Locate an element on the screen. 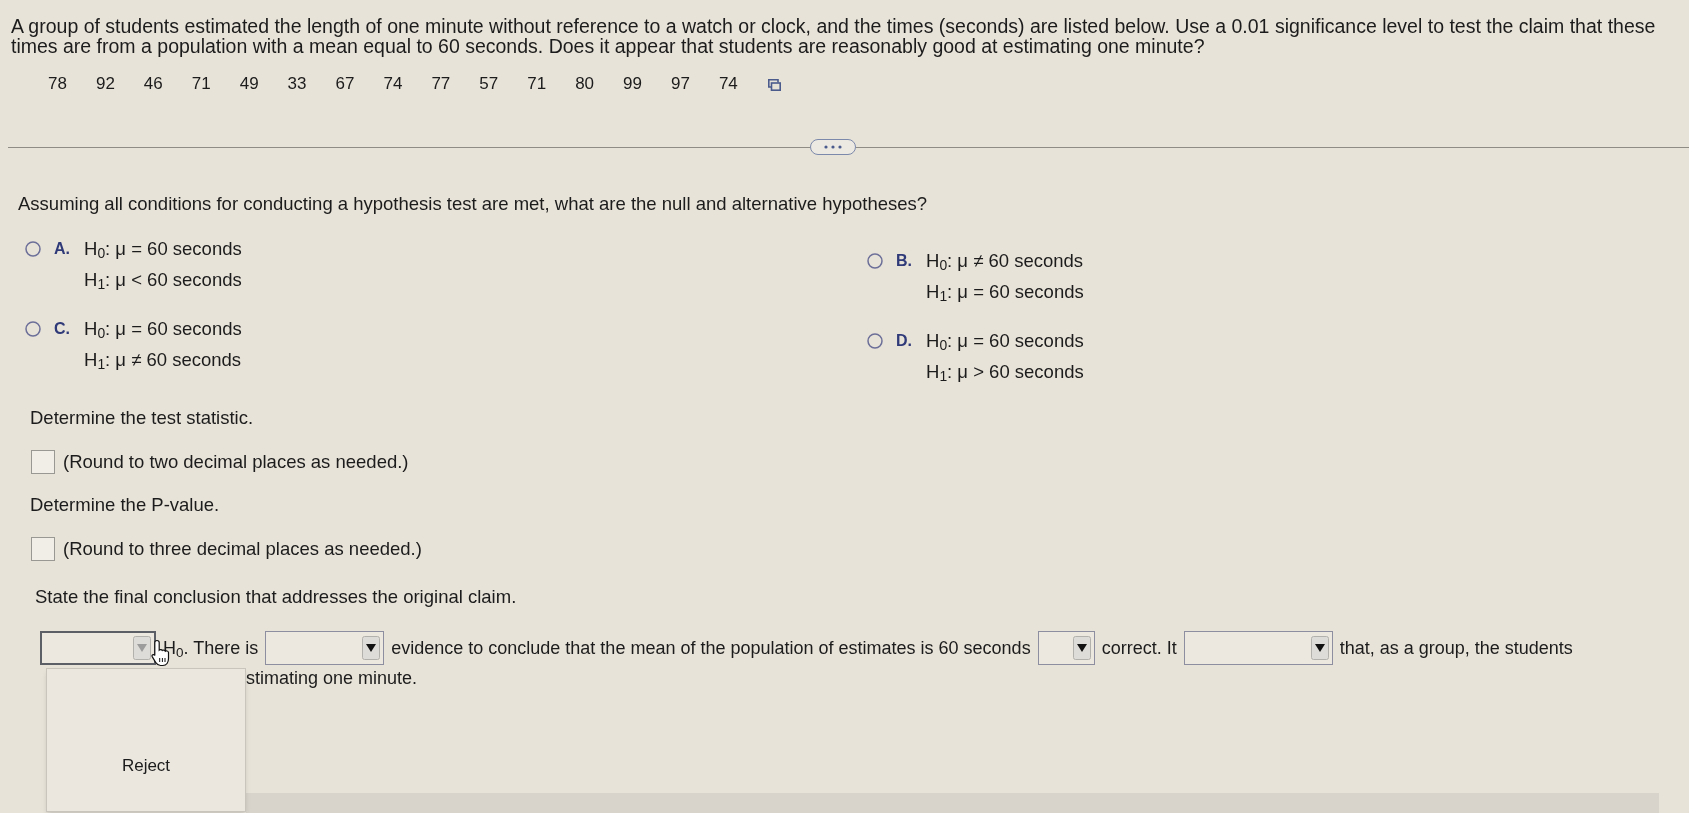 The height and width of the screenshot is (813, 1689). rounding-hint: (Round to three decimal places as needed.) is located at coordinates (242, 549).